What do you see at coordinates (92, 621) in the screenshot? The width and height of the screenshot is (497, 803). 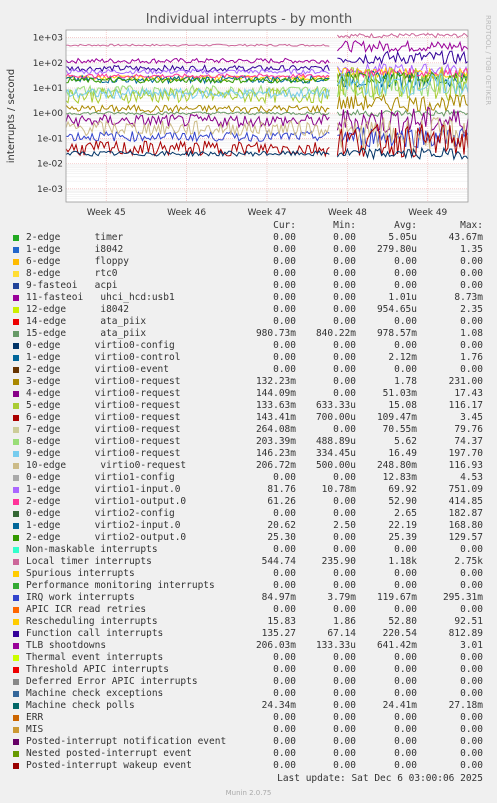 I see `legend-name: Rescheduling interrupts` at bounding box center [92, 621].